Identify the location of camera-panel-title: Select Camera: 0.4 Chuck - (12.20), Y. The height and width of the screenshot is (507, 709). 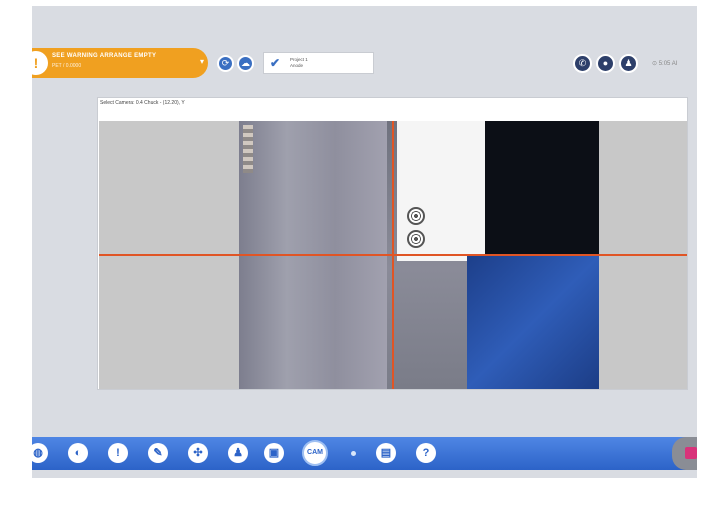
(142, 103).